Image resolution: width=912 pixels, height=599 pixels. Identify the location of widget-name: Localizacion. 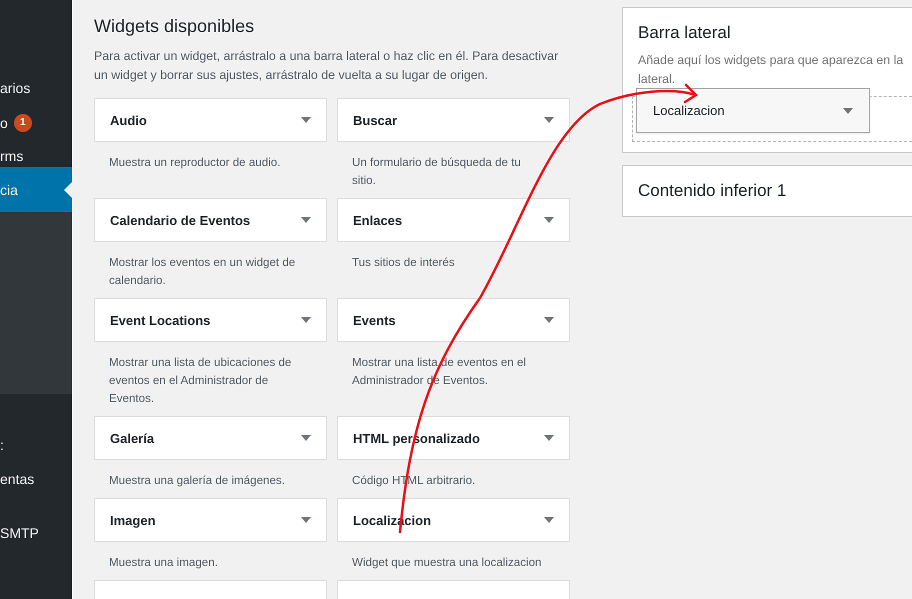
(689, 110).